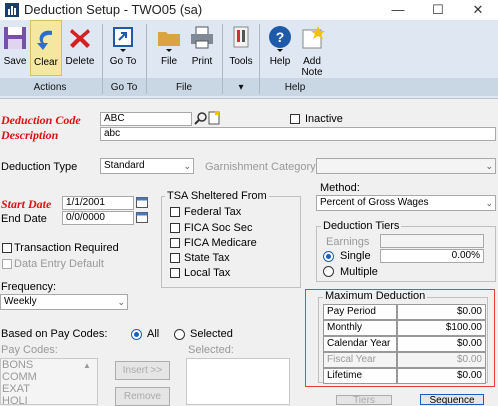  I want to click on goto-icon, so click(123, 39).